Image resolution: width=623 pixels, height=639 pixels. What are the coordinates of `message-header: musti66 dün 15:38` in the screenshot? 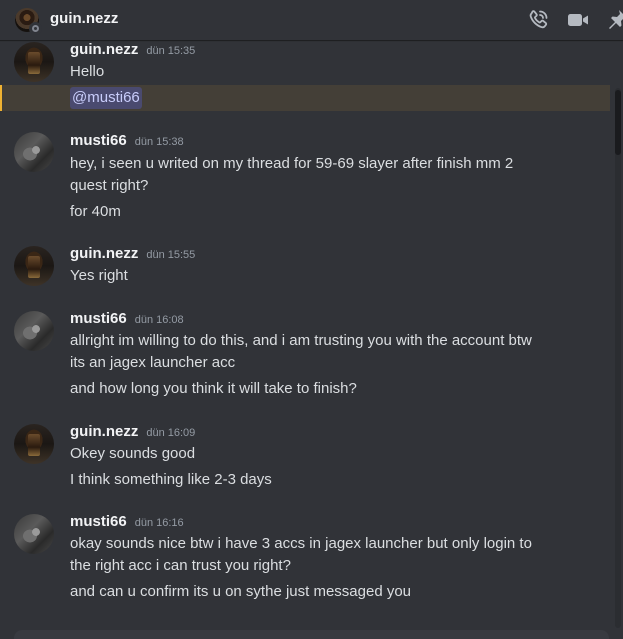 It's located at (127, 140).